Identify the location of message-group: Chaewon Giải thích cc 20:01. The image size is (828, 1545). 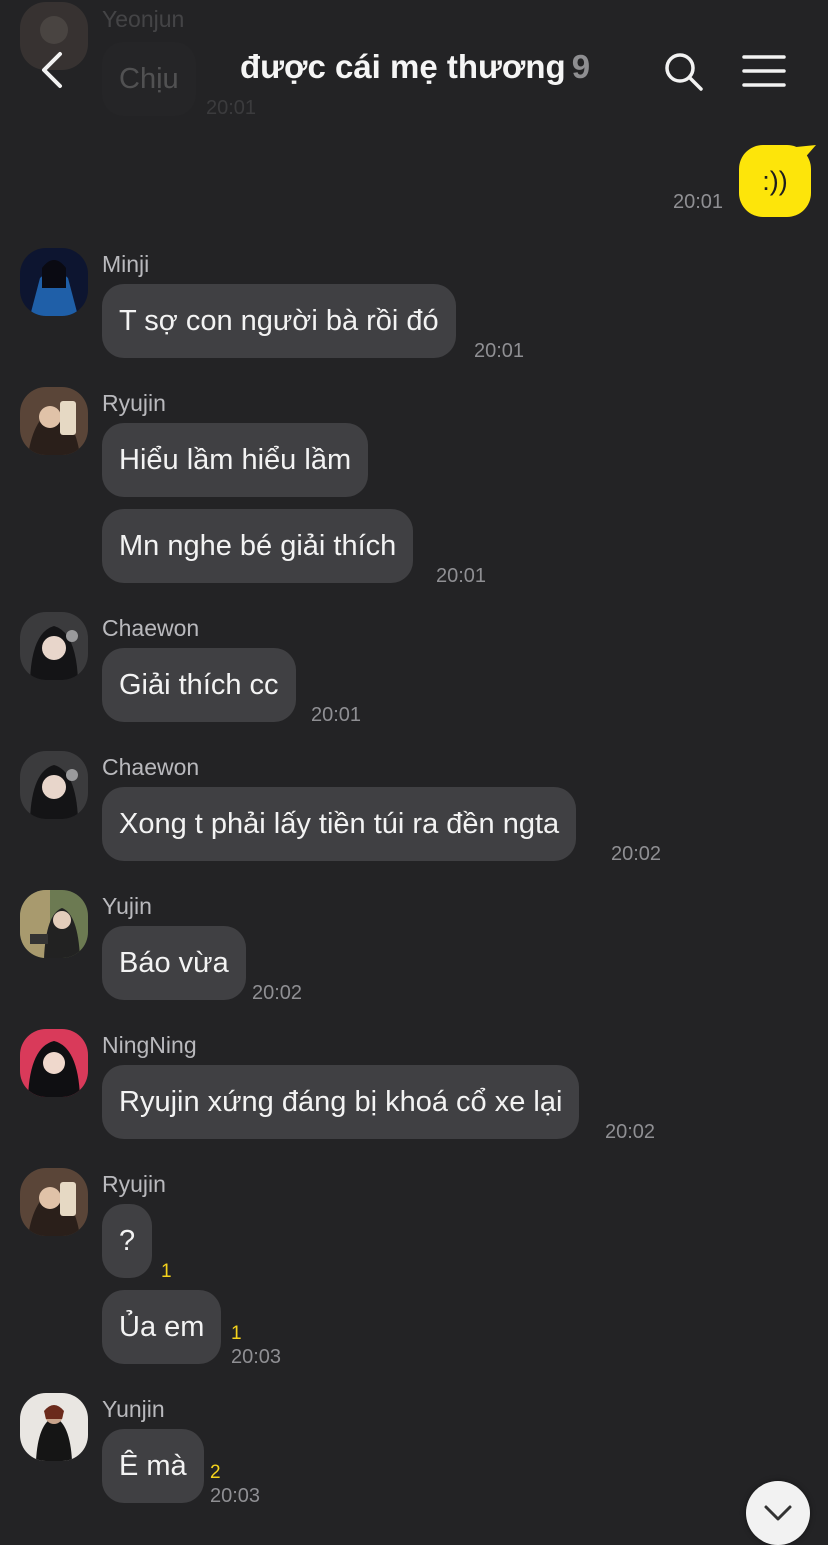
(414, 672).